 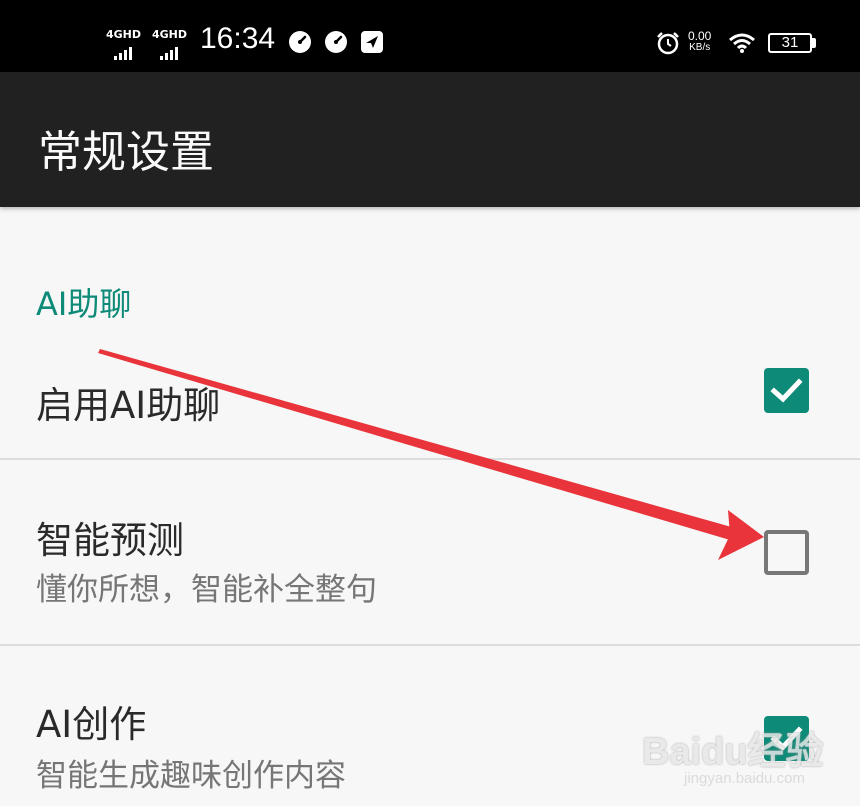 I want to click on watermark-url: jingyan.baidu.com, so click(x=744, y=778).